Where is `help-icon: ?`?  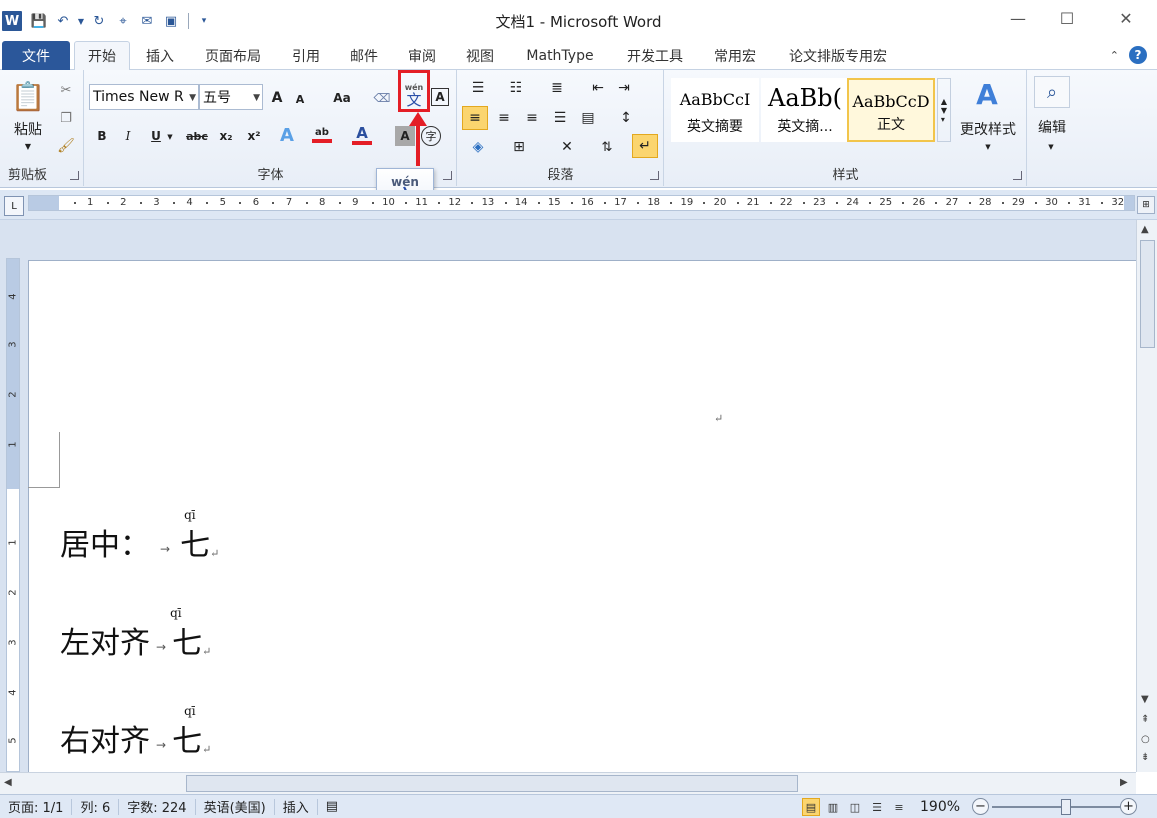 help-icon: ? is located at coordinates (1138, 55).